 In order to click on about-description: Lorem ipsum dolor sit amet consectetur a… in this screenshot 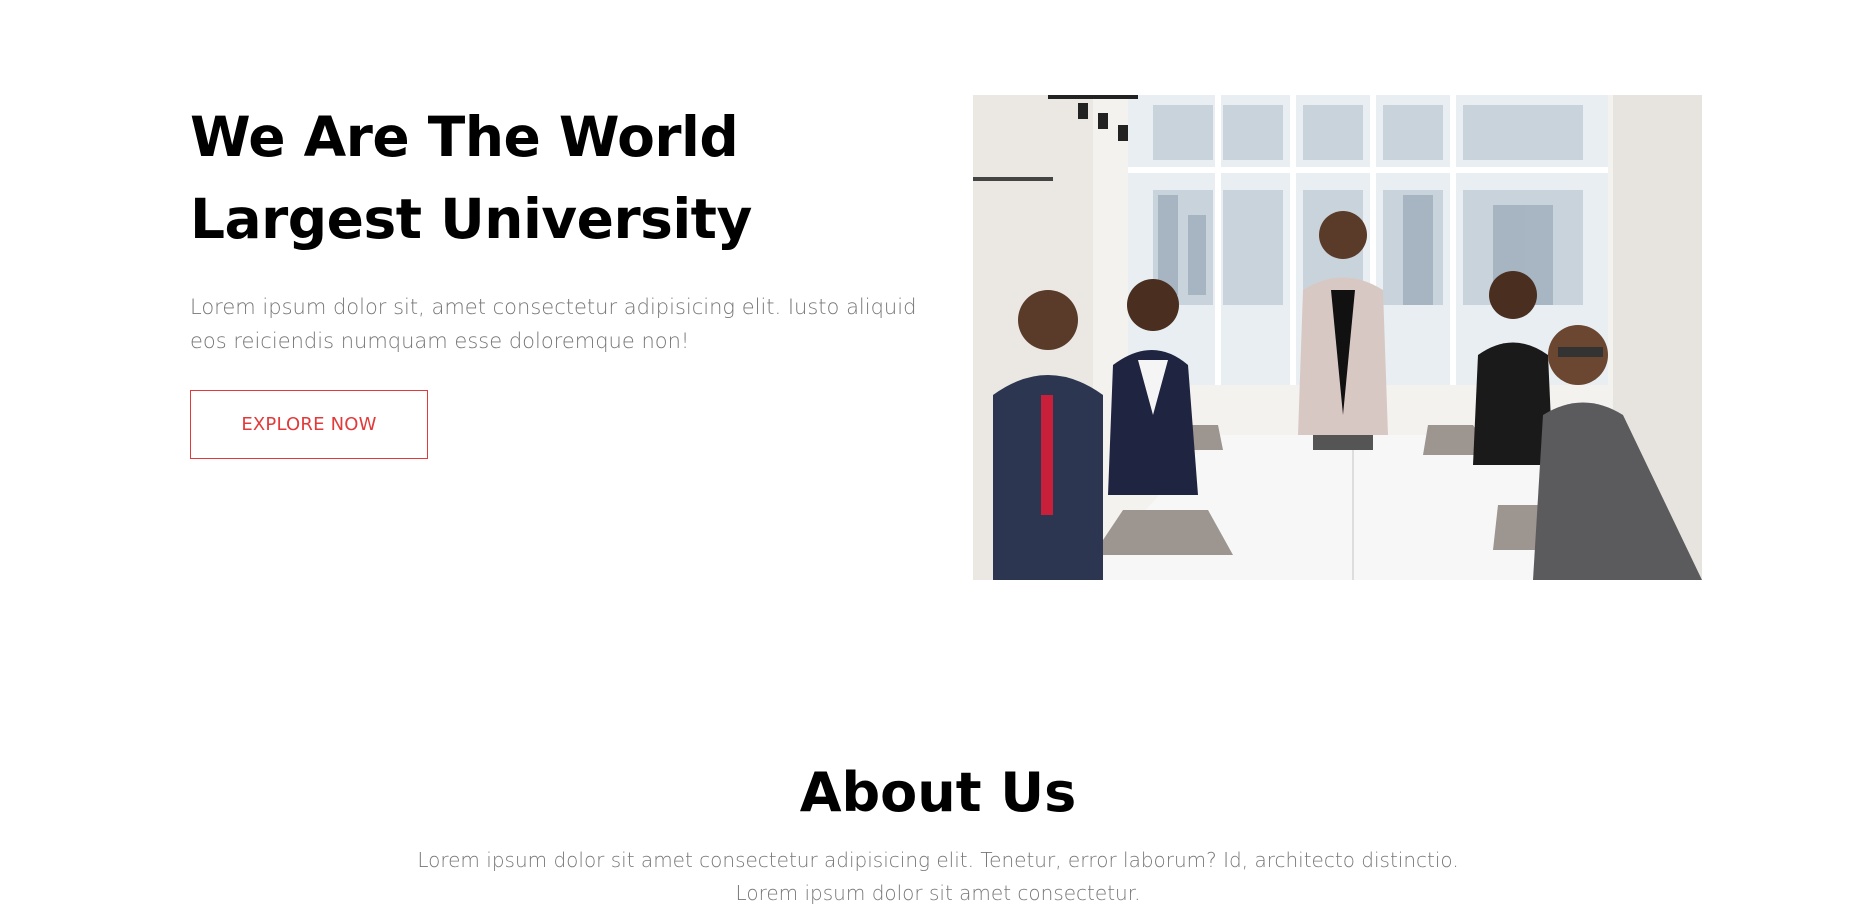, I will do `click(938, 876)`.